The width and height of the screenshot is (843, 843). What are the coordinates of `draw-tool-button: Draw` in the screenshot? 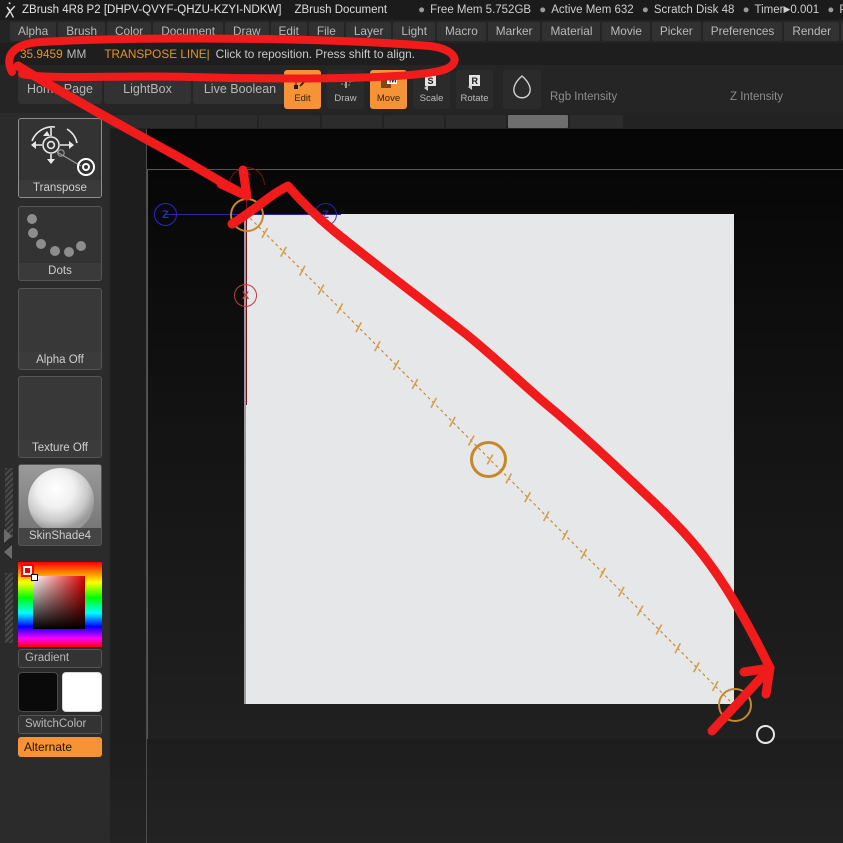 It's located at (345, 89).